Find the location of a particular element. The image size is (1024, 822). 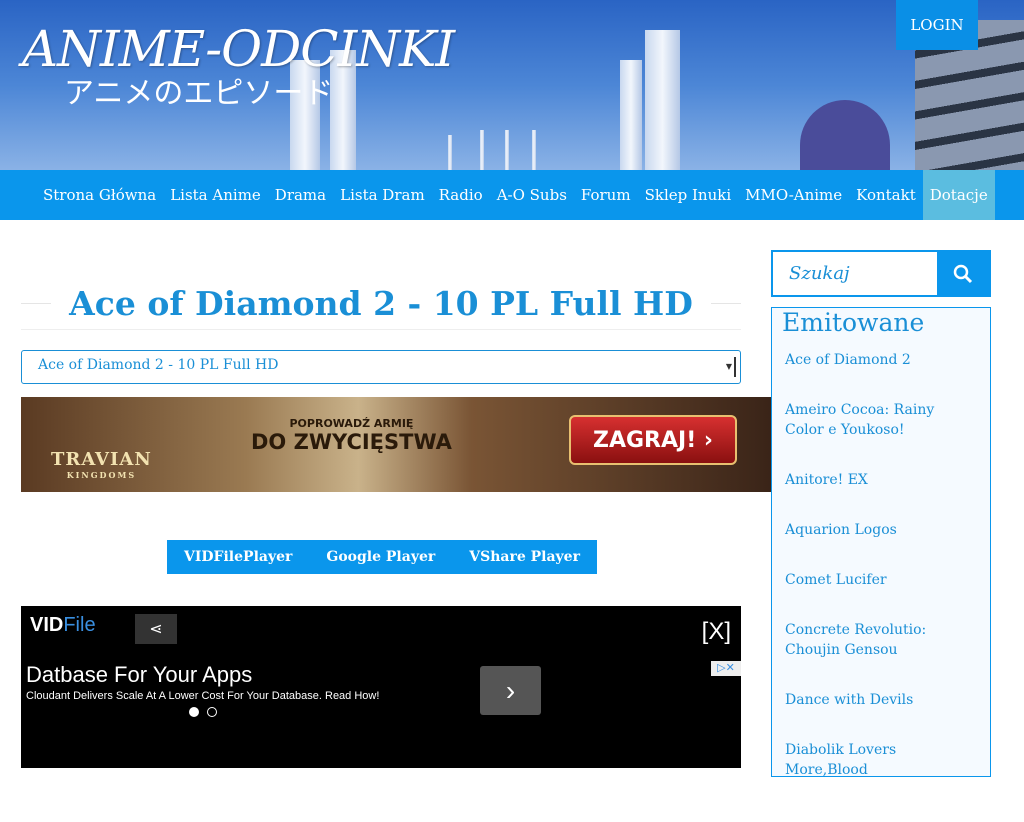

player-tab-google: Google Player is located at coordinates (380, 557).